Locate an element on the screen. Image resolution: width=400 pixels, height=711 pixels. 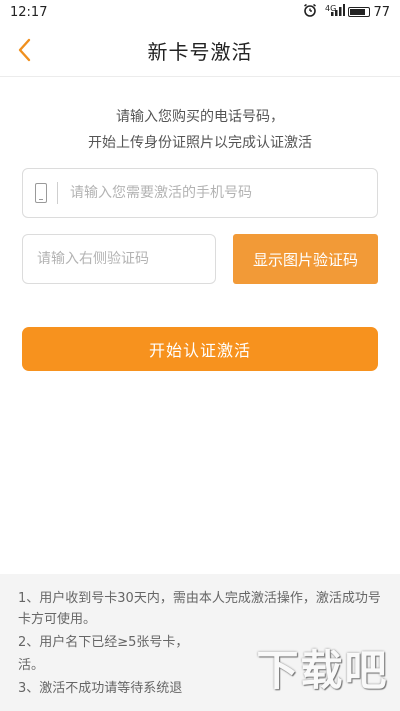
note-item: 1、用户收到号卡30天内，需由本人完成激活操作，激活成功号卡方可使用。 is located at coordinates (199, 609).